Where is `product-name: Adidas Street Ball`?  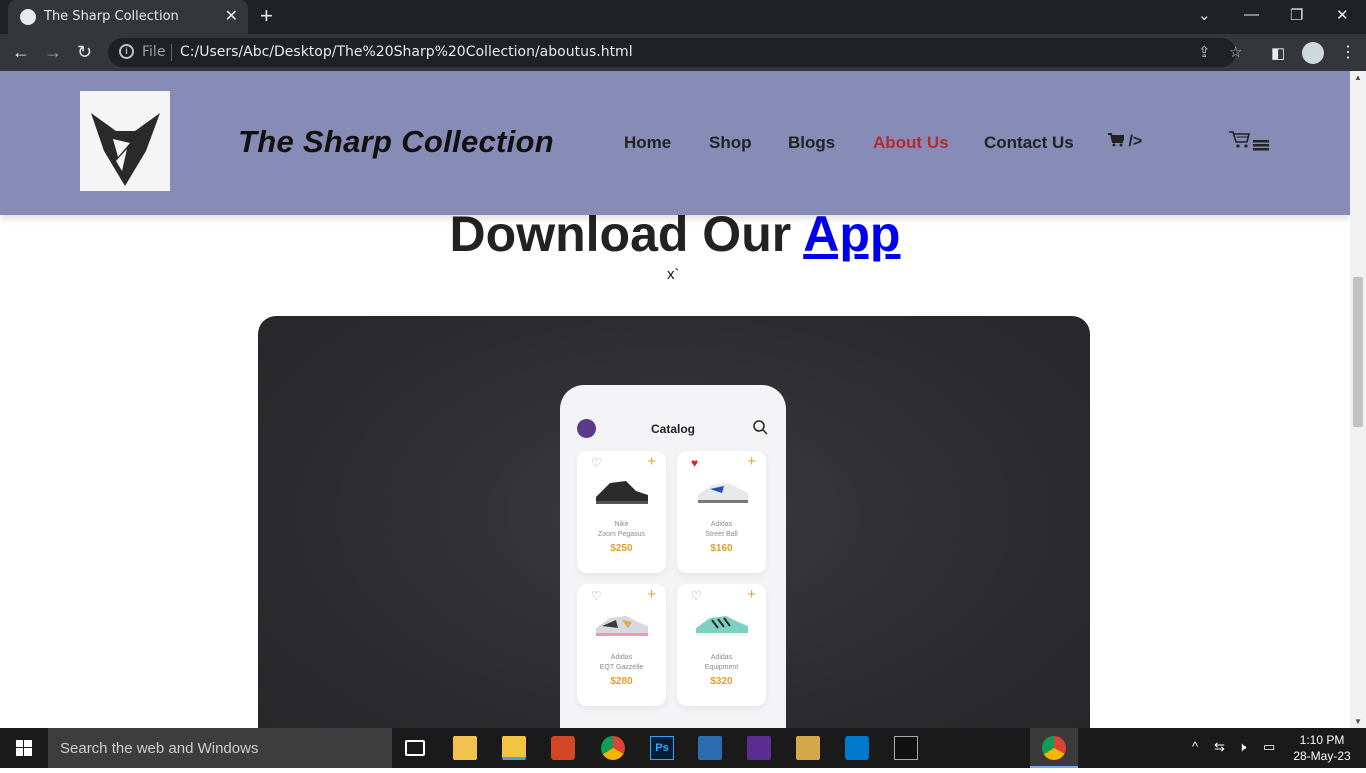 product-name: Adidas Street Ball is located at coordinates (721, 529).